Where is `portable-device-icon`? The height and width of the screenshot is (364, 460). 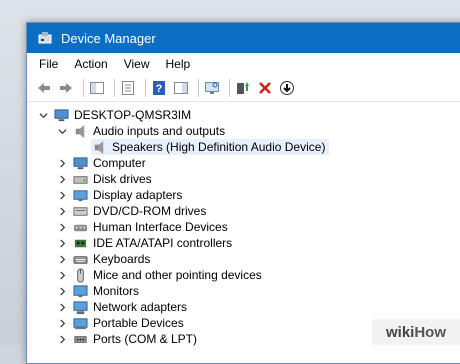 portable-device-icon is located at coordinates (80, 323).